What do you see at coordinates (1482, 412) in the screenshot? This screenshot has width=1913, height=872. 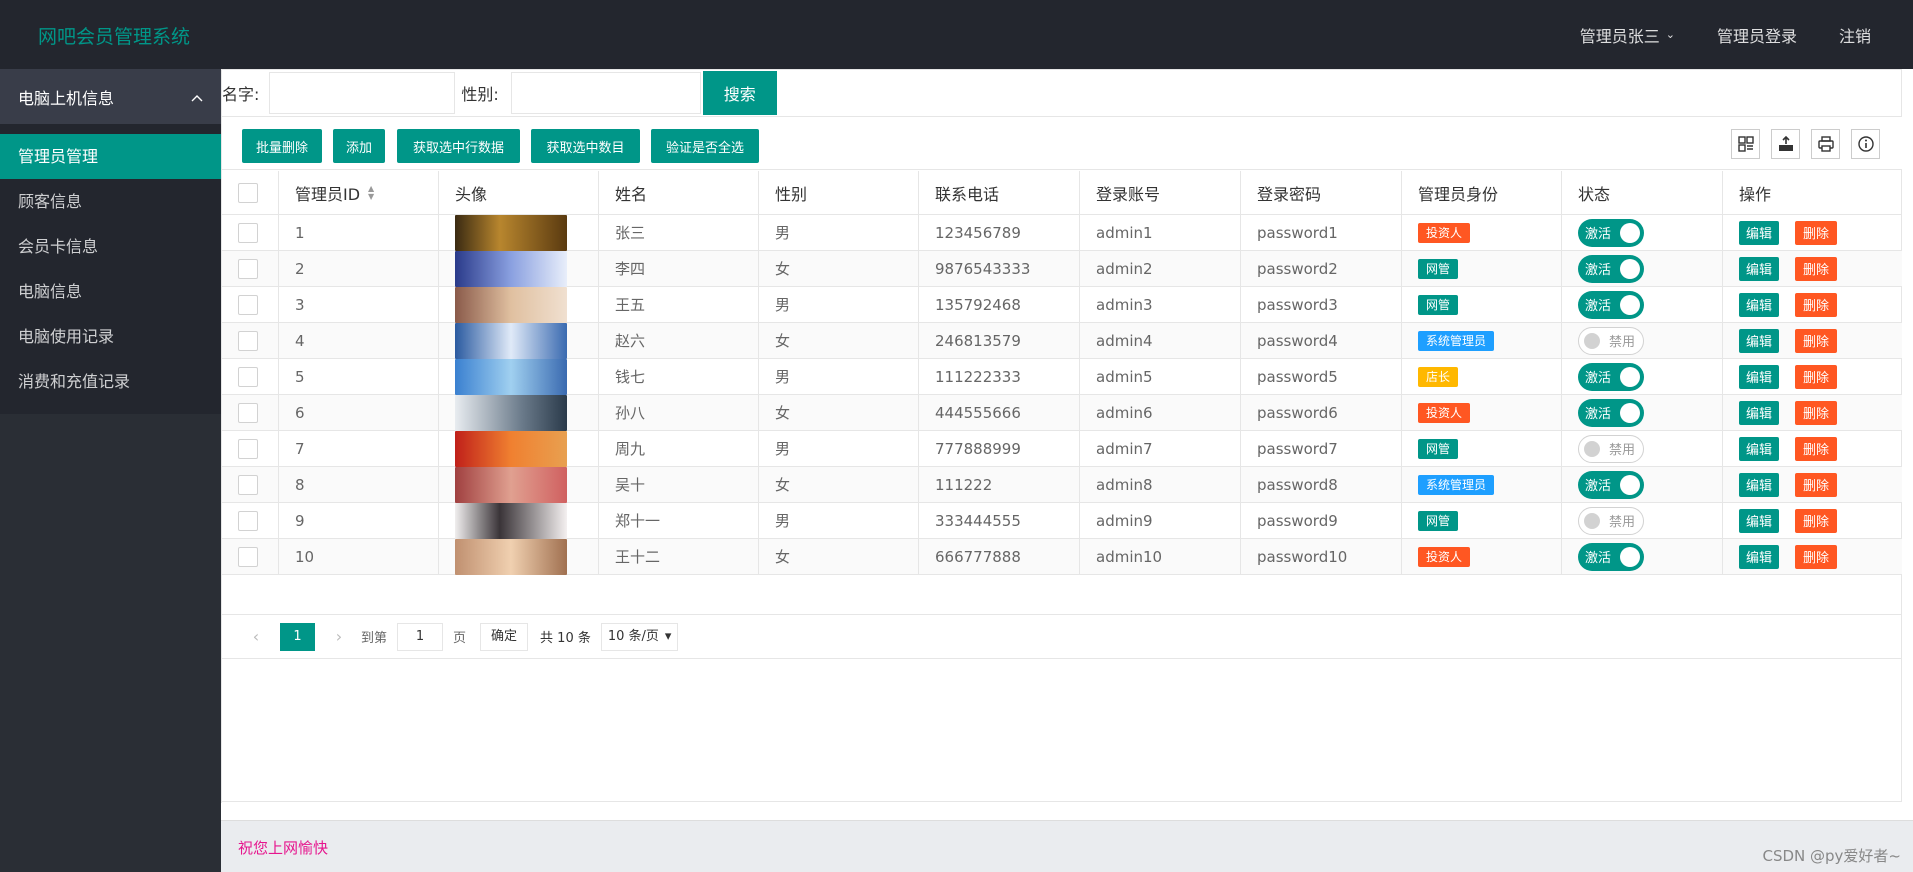 I see `cell-role: 投资人` at bounding box center [1482, 412].